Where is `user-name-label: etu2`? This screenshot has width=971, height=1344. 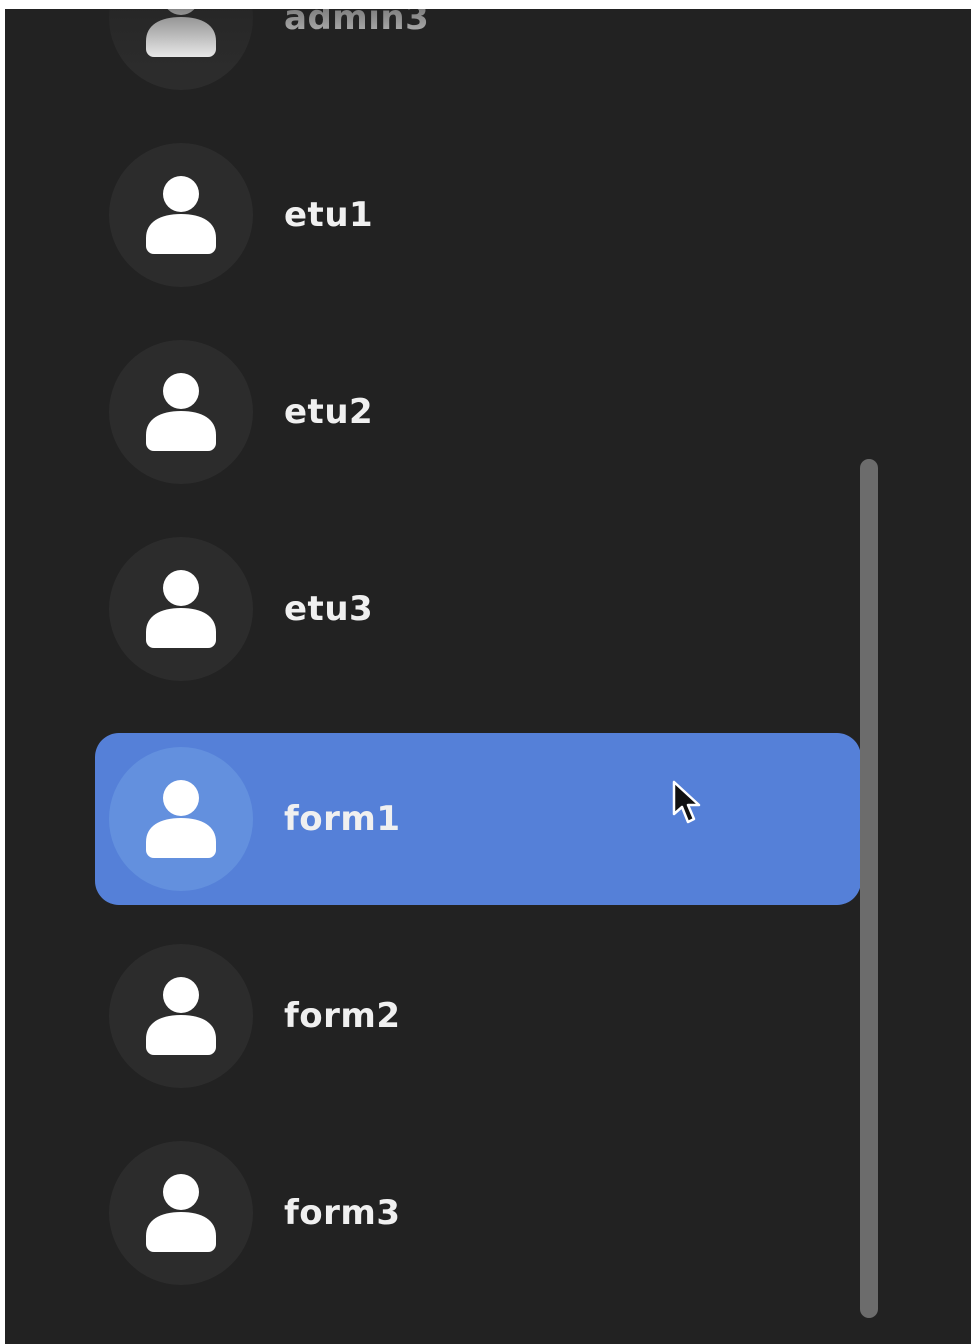 user-name-label: etu2 is located at coordinates (329, 412).